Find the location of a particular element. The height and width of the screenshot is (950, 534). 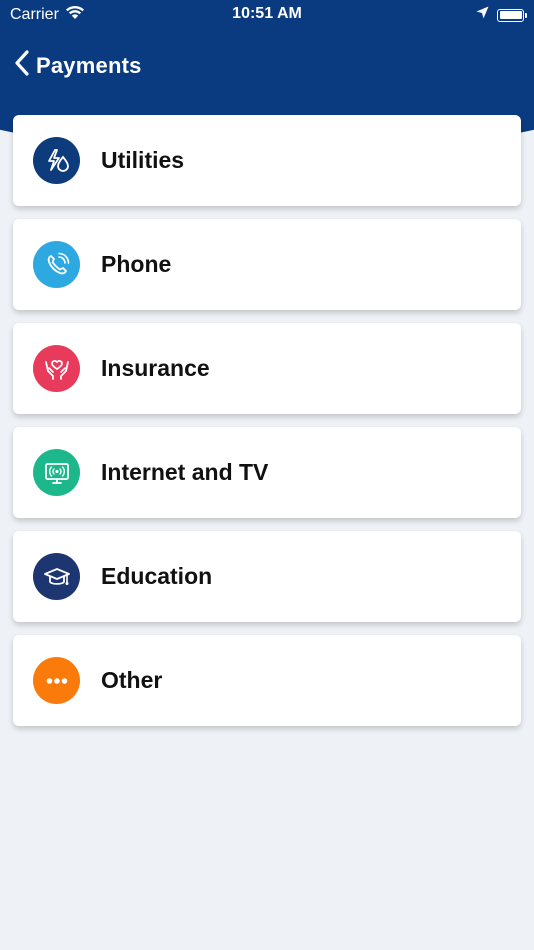

category-internet-tv: Internet and TV is located at coordinates (267, 472).